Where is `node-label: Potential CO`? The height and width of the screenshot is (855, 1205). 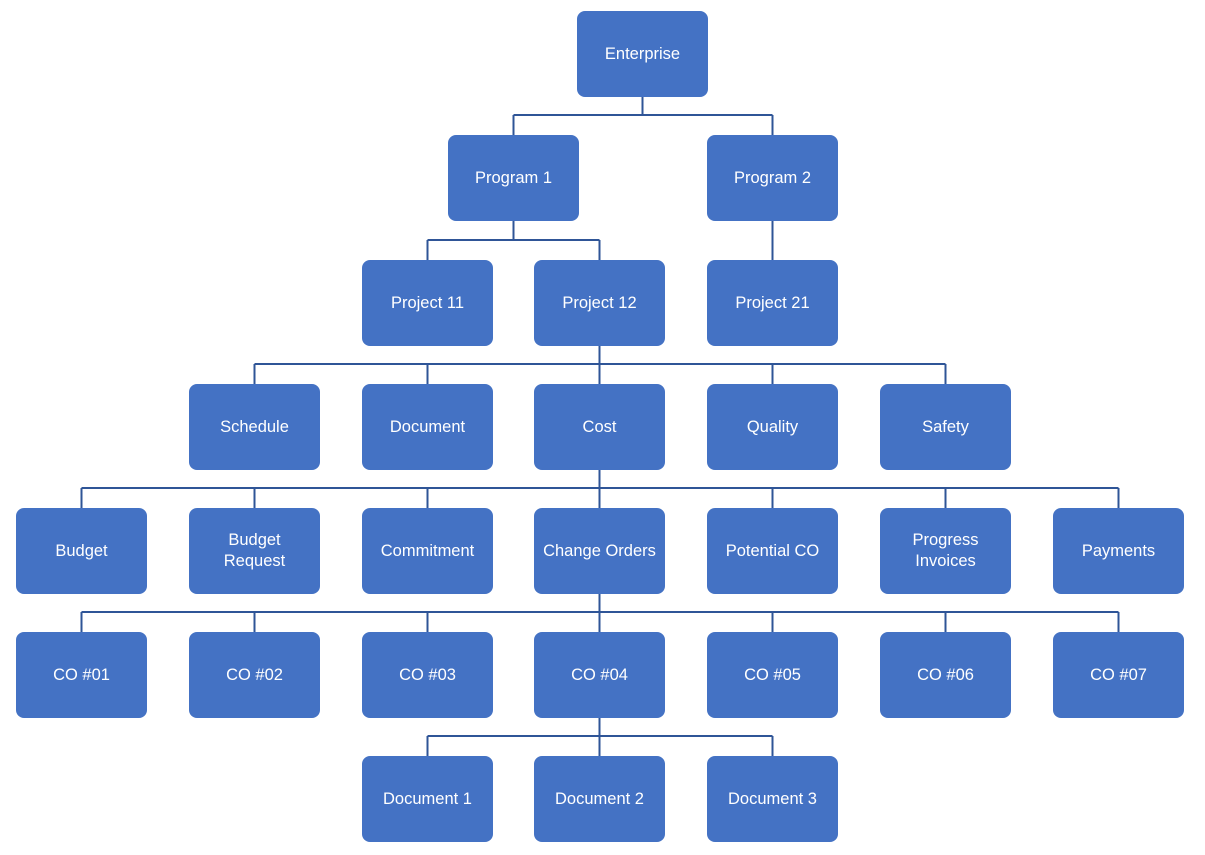
node-label: Potential CO is located at coordinates (772, 550).